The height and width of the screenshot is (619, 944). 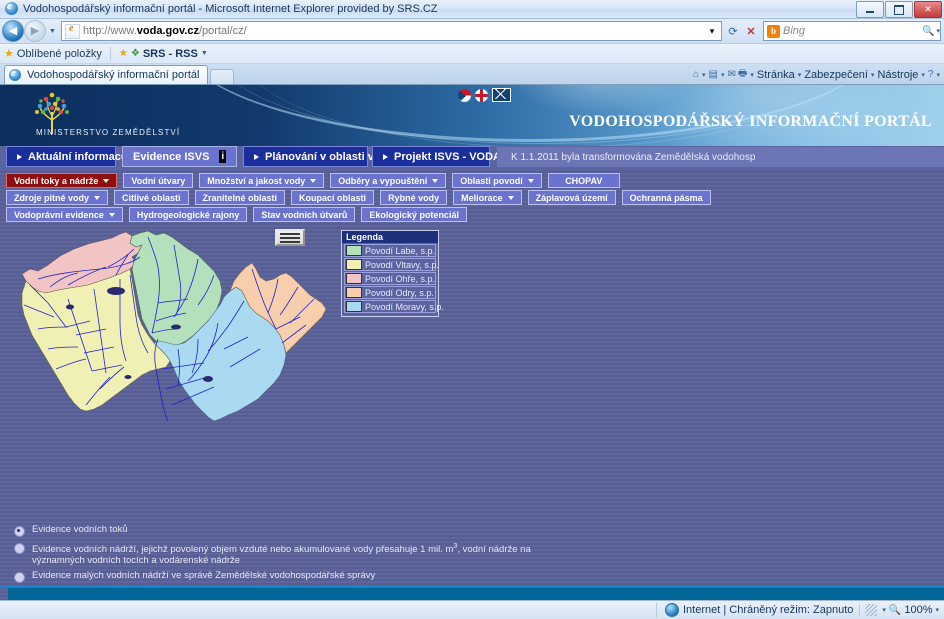 I want to click on menu-vodni-toky-a-nadrze: Vodní toky a nádrže, so click(x=62, y=180).